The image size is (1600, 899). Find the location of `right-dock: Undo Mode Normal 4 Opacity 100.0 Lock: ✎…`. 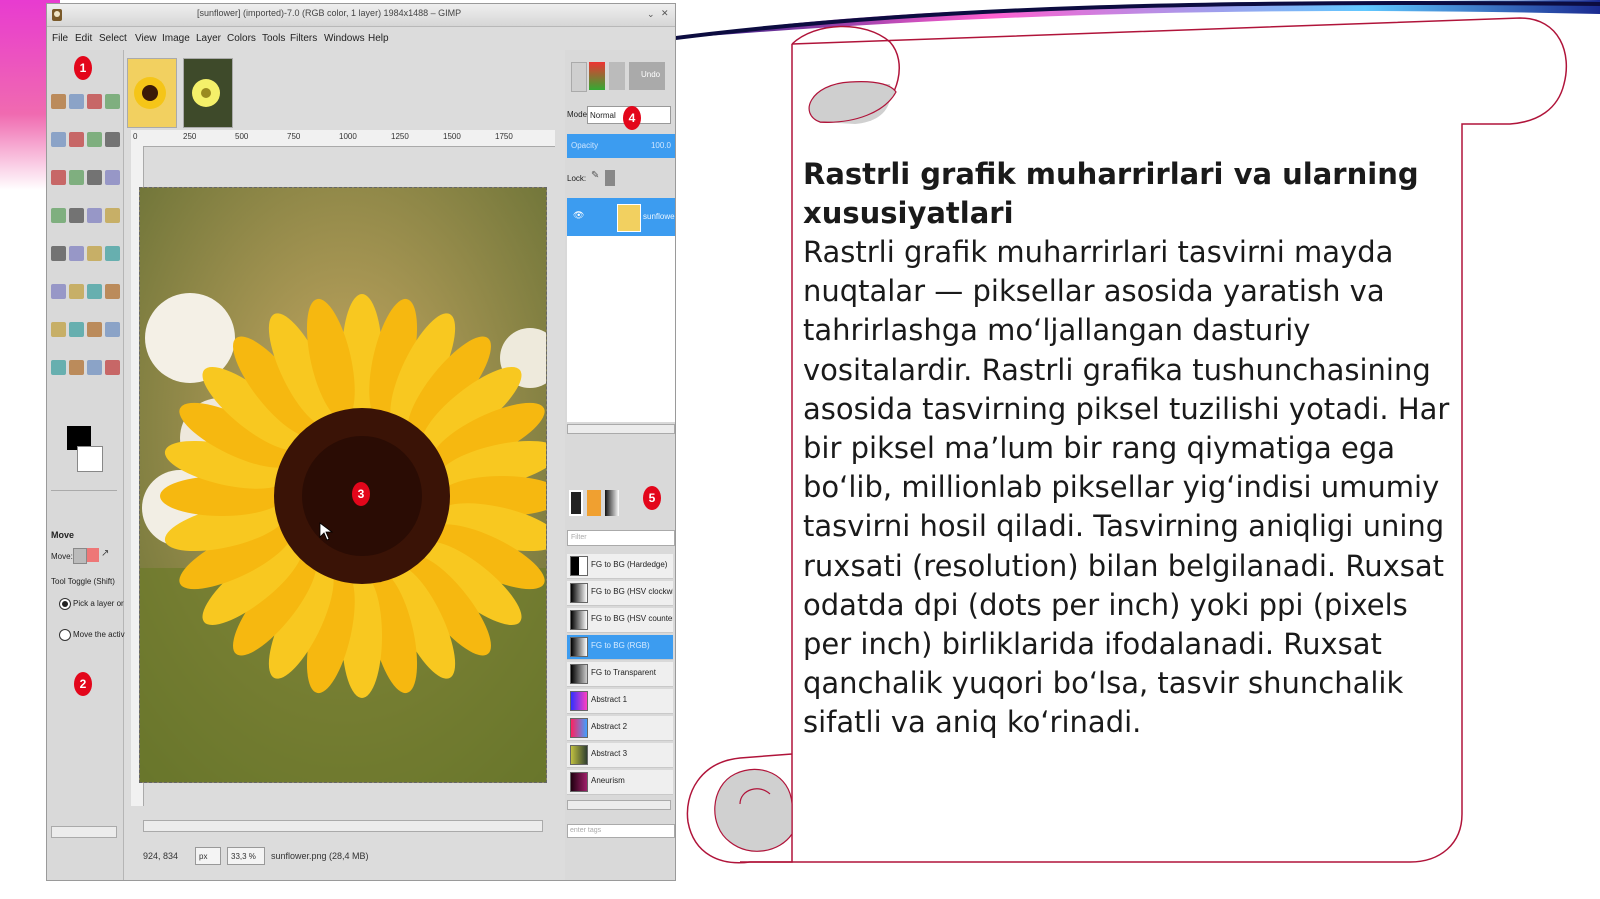

right-dock: Undo Mode Normal 4 Opacity 100.0 Lock: ✎… is located at coordinates (620, 465).